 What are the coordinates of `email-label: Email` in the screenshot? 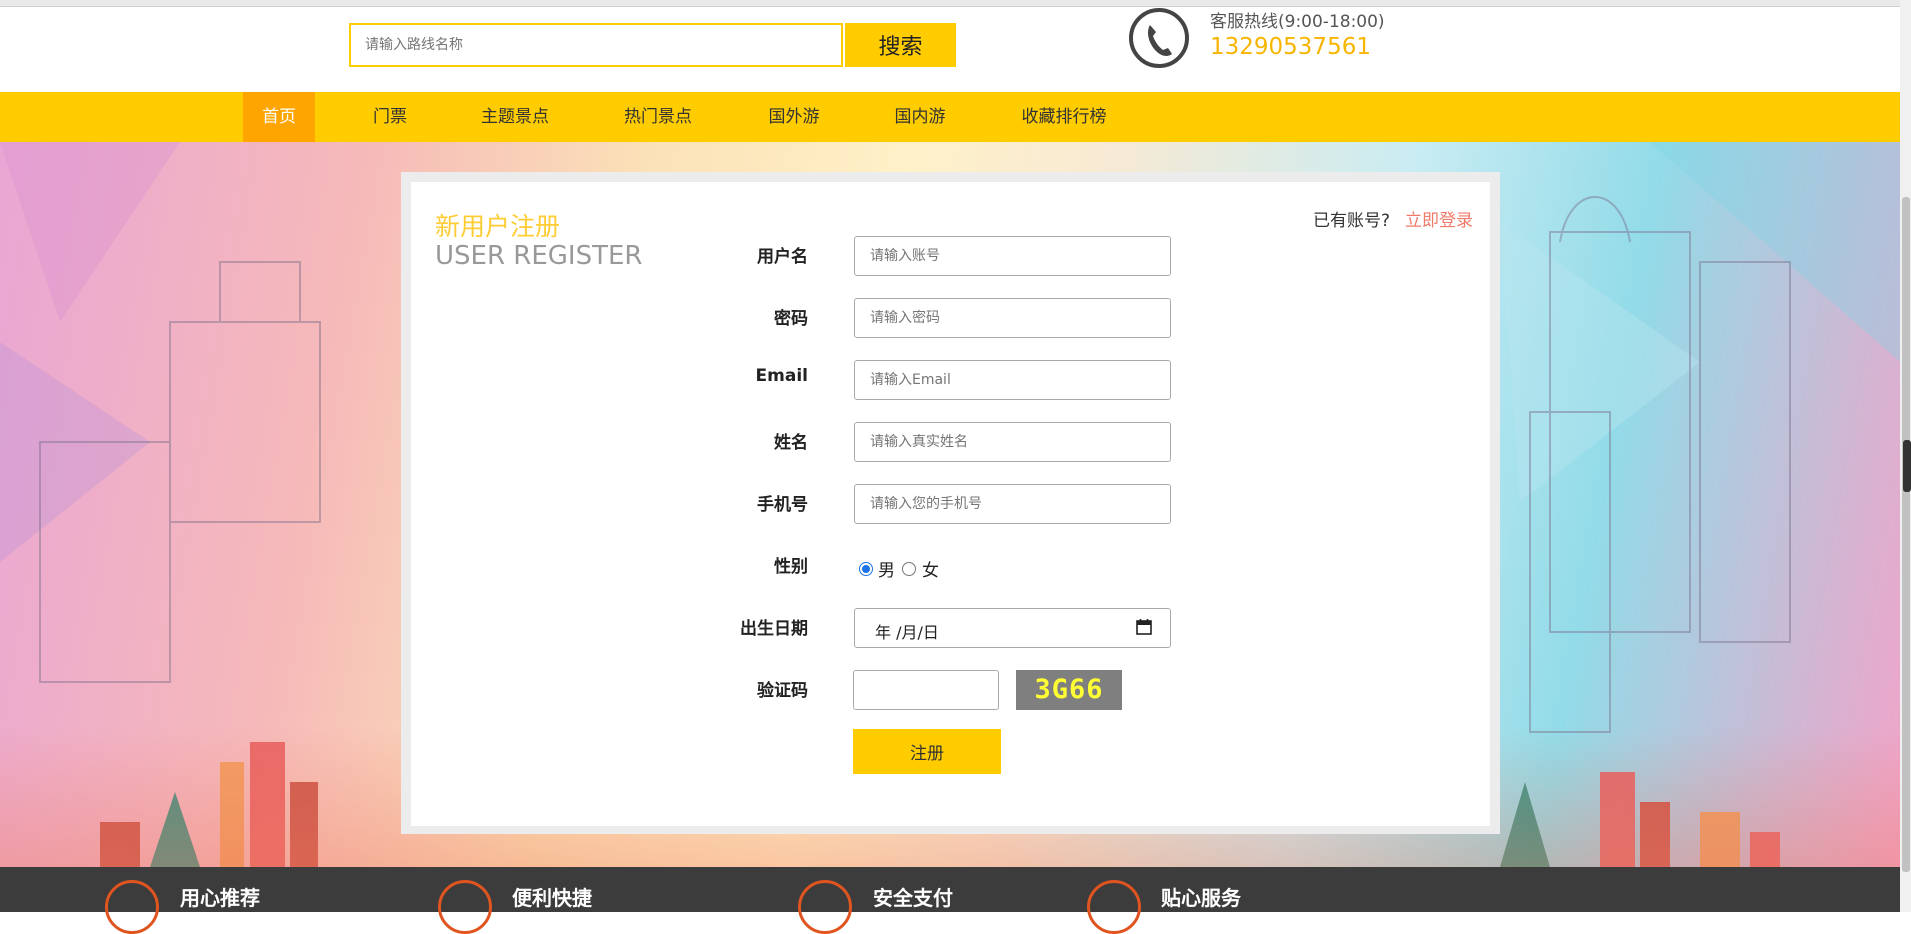 It's located at (781, 376).